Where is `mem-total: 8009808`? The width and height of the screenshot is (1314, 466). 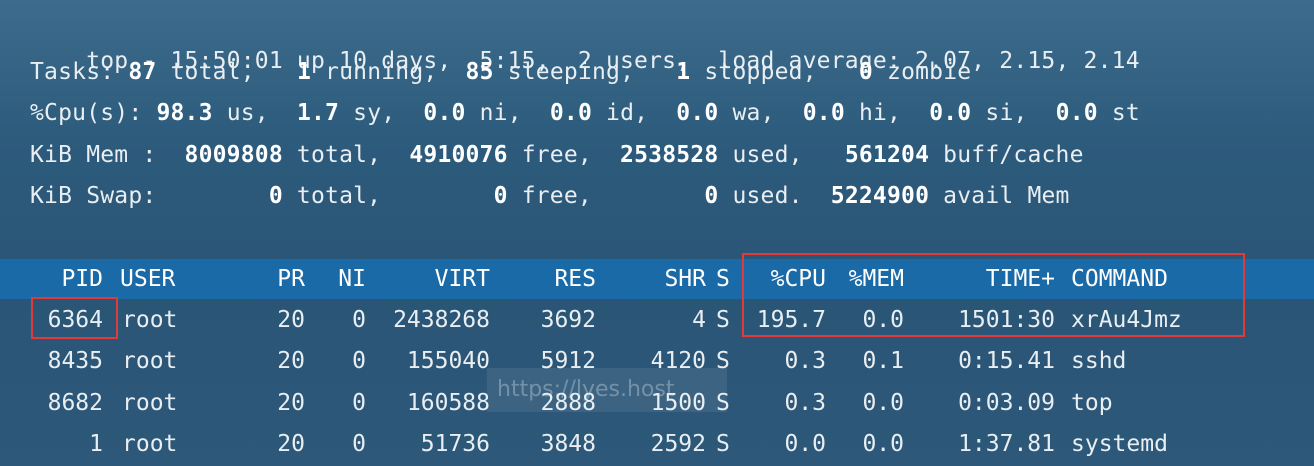
mem-total: 8009808 is located at coordinates (233, 155).